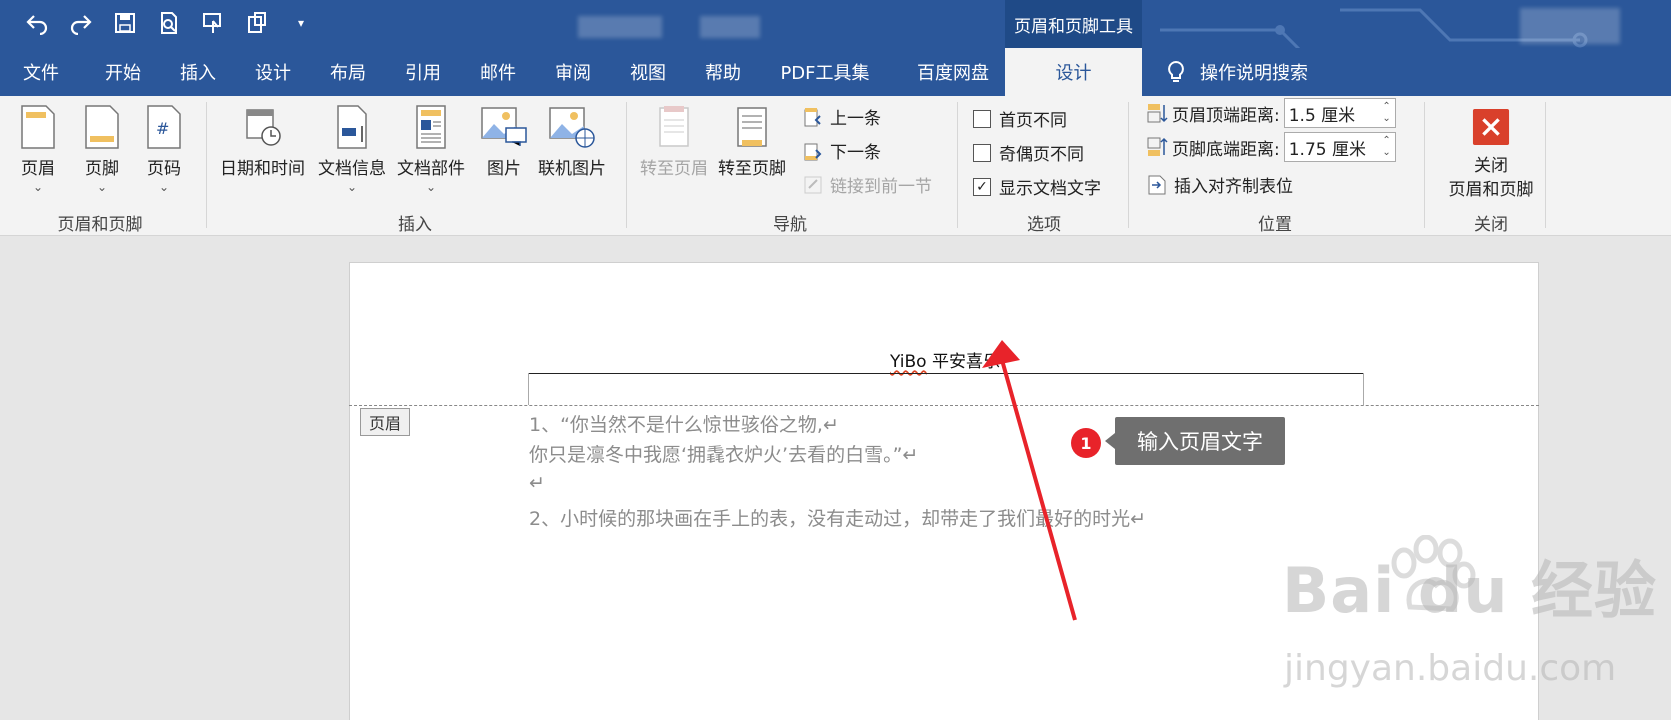  Describe the element at coordinates (572, 127) in the screenshot. I see `online-picture-icon` at that location.